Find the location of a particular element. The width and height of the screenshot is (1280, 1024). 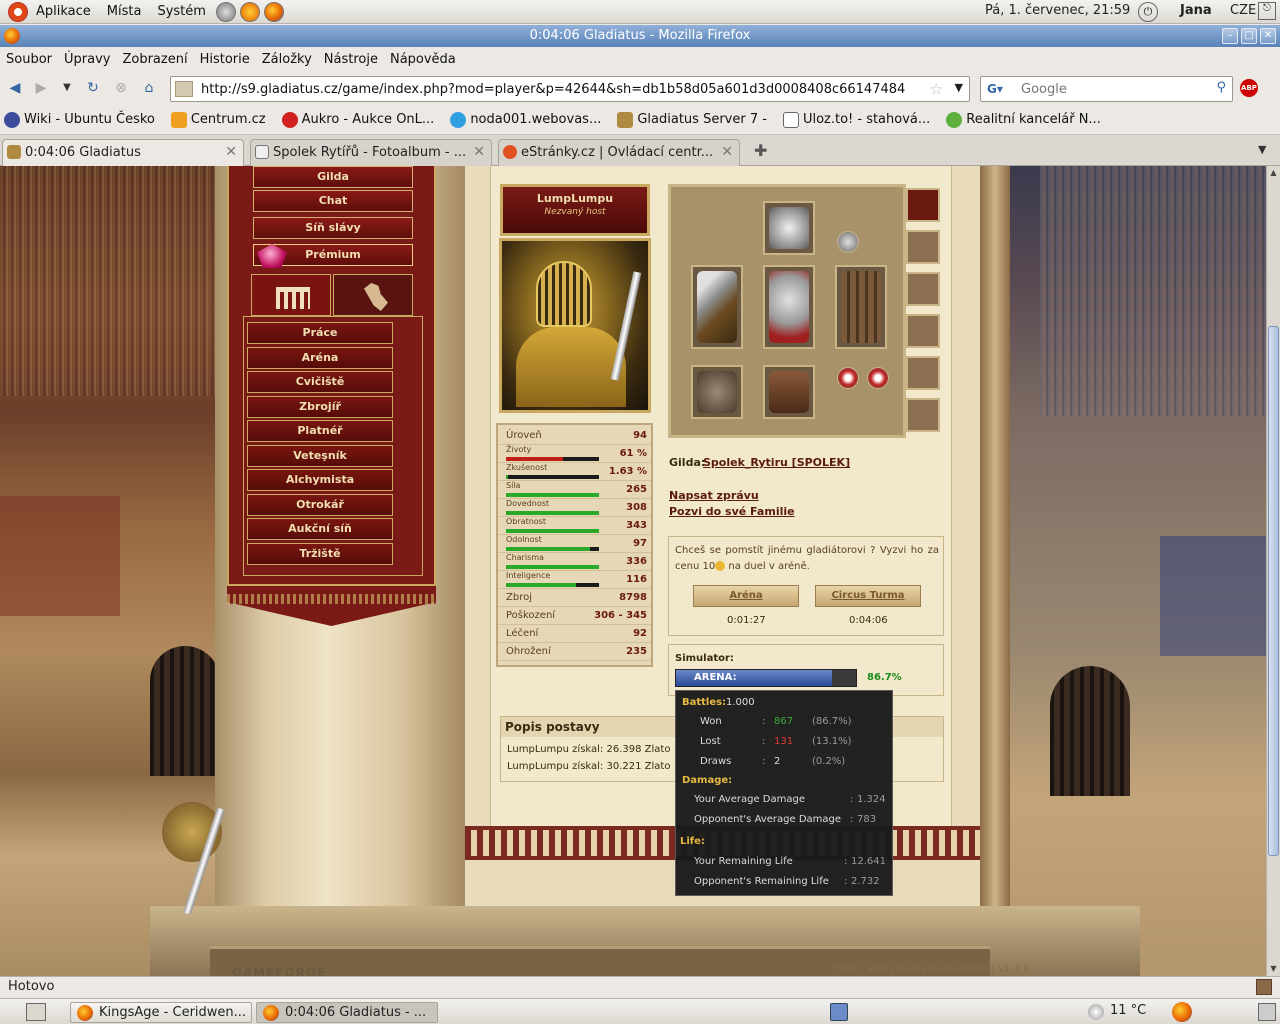

slot-helmet is located at coordinates (789, 228).